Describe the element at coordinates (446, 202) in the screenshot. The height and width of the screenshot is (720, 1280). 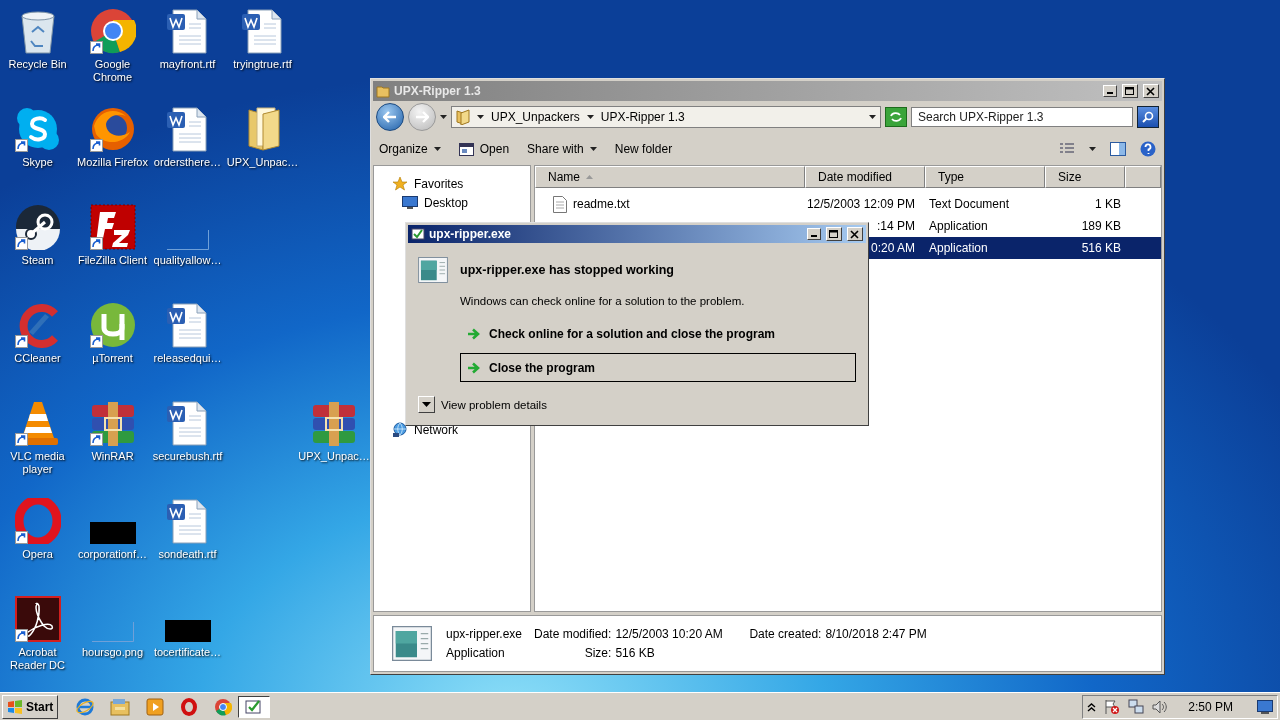
I see `nav-item: Desktop` at that location.